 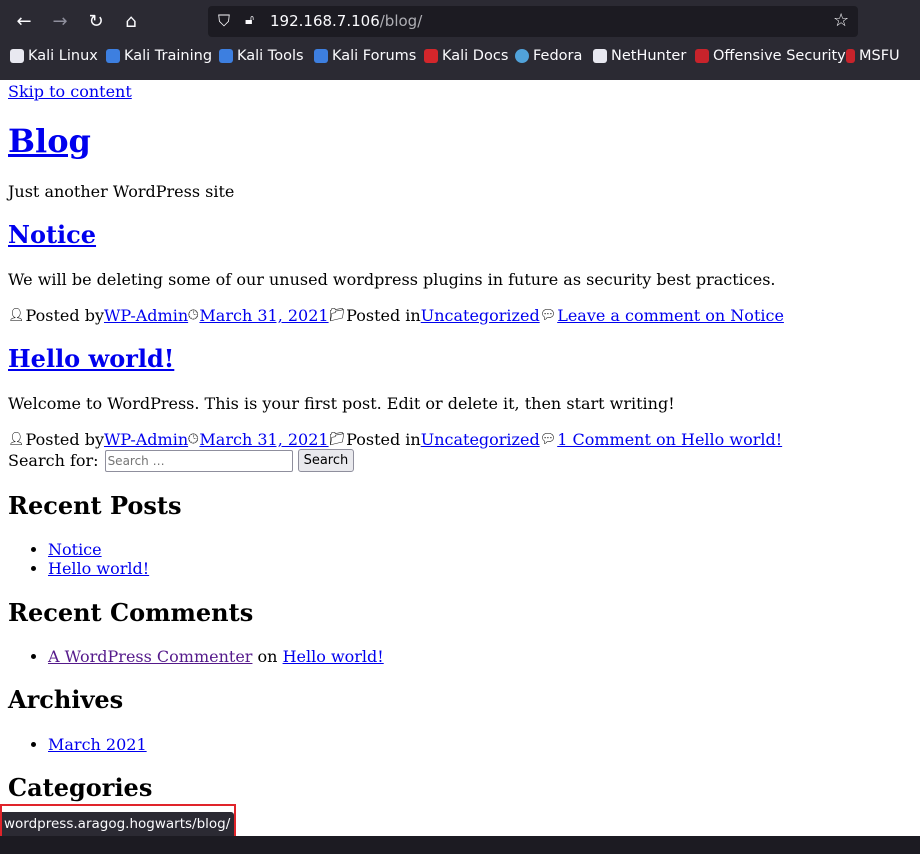 What do you see at coordinates (226, 56) in the screenshot?
I see `kali-tools-icon` at bounding box center [226, 56].